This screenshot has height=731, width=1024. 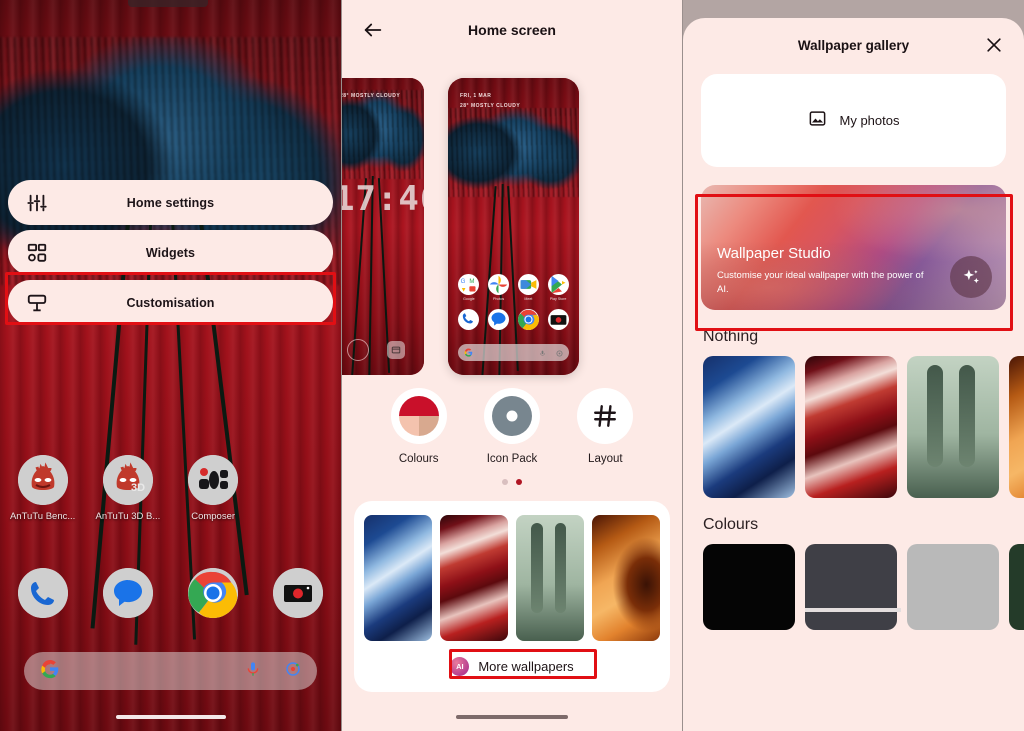 What do you see at coordinates (558, 287) in the screenshot?
I see `preview-app-play-store: Play Store` at bounding box center [558, 287].